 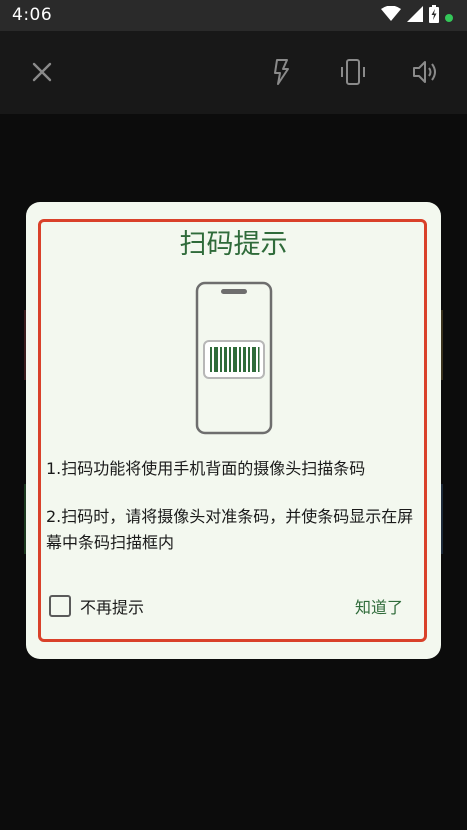 I want to click on dont-show-again-checkbox, so click(x=60, y=606).